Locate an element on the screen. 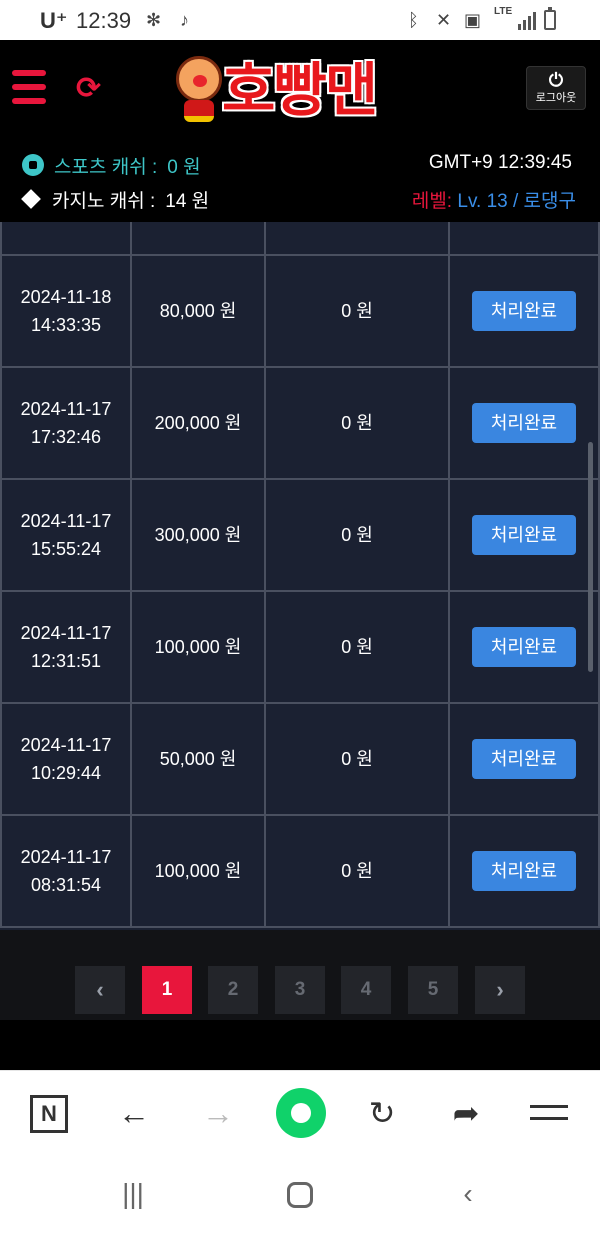 The height and width of the screenshot is (1233, 600). app-header: ⟳ 호빵맨 ⏻ 로그아웃 is located at coordinates (300, 90).